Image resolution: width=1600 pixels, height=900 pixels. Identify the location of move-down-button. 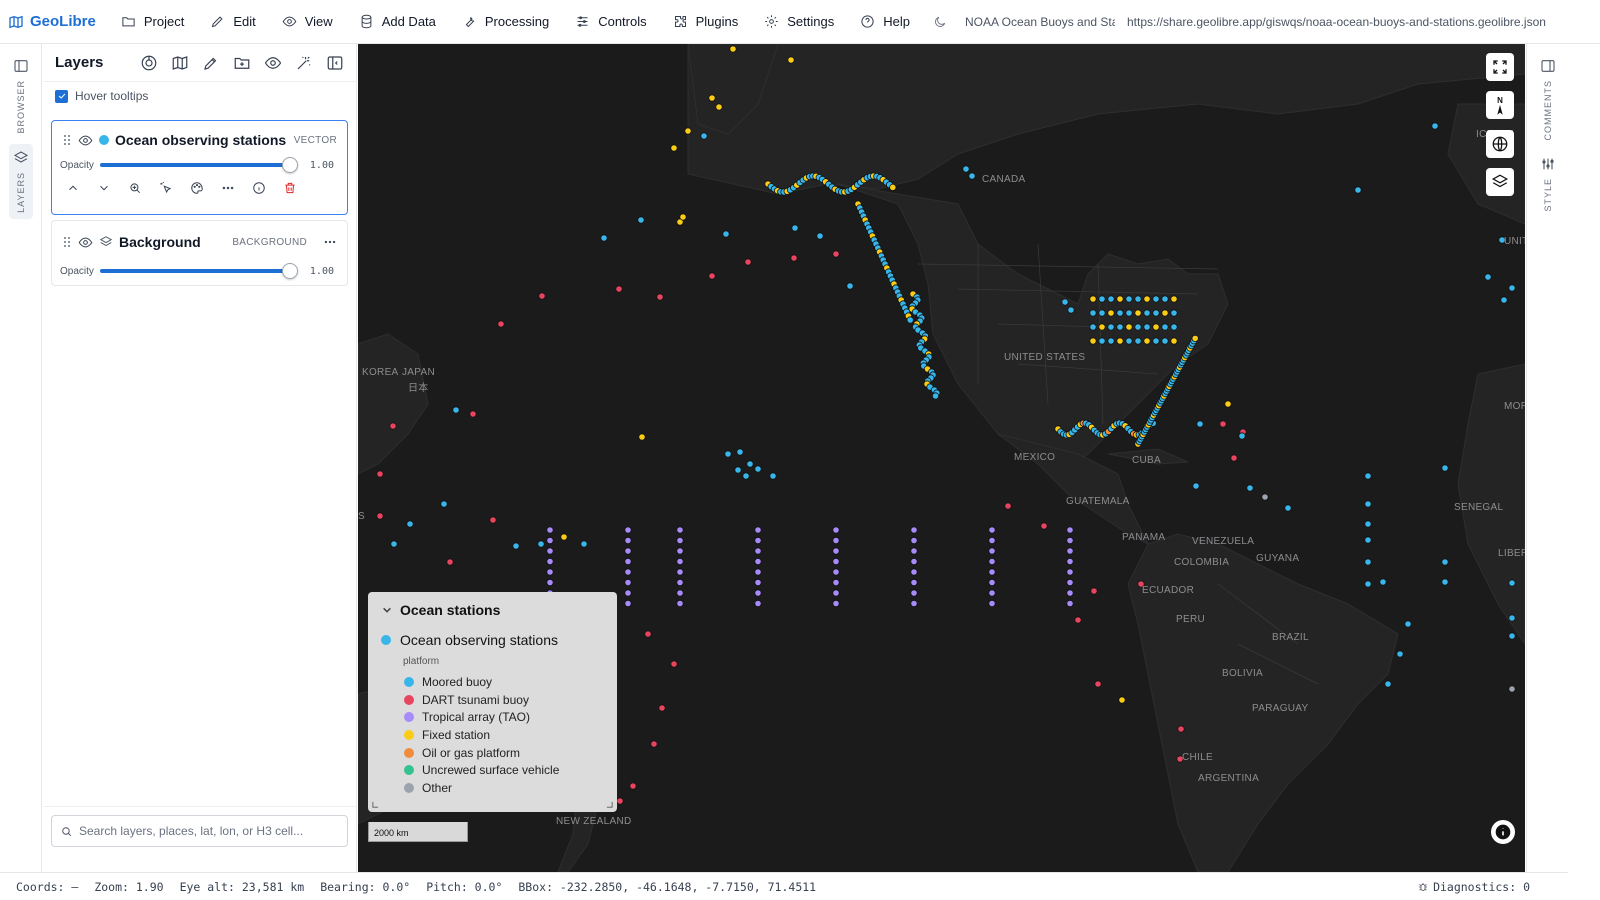
(104, 188).